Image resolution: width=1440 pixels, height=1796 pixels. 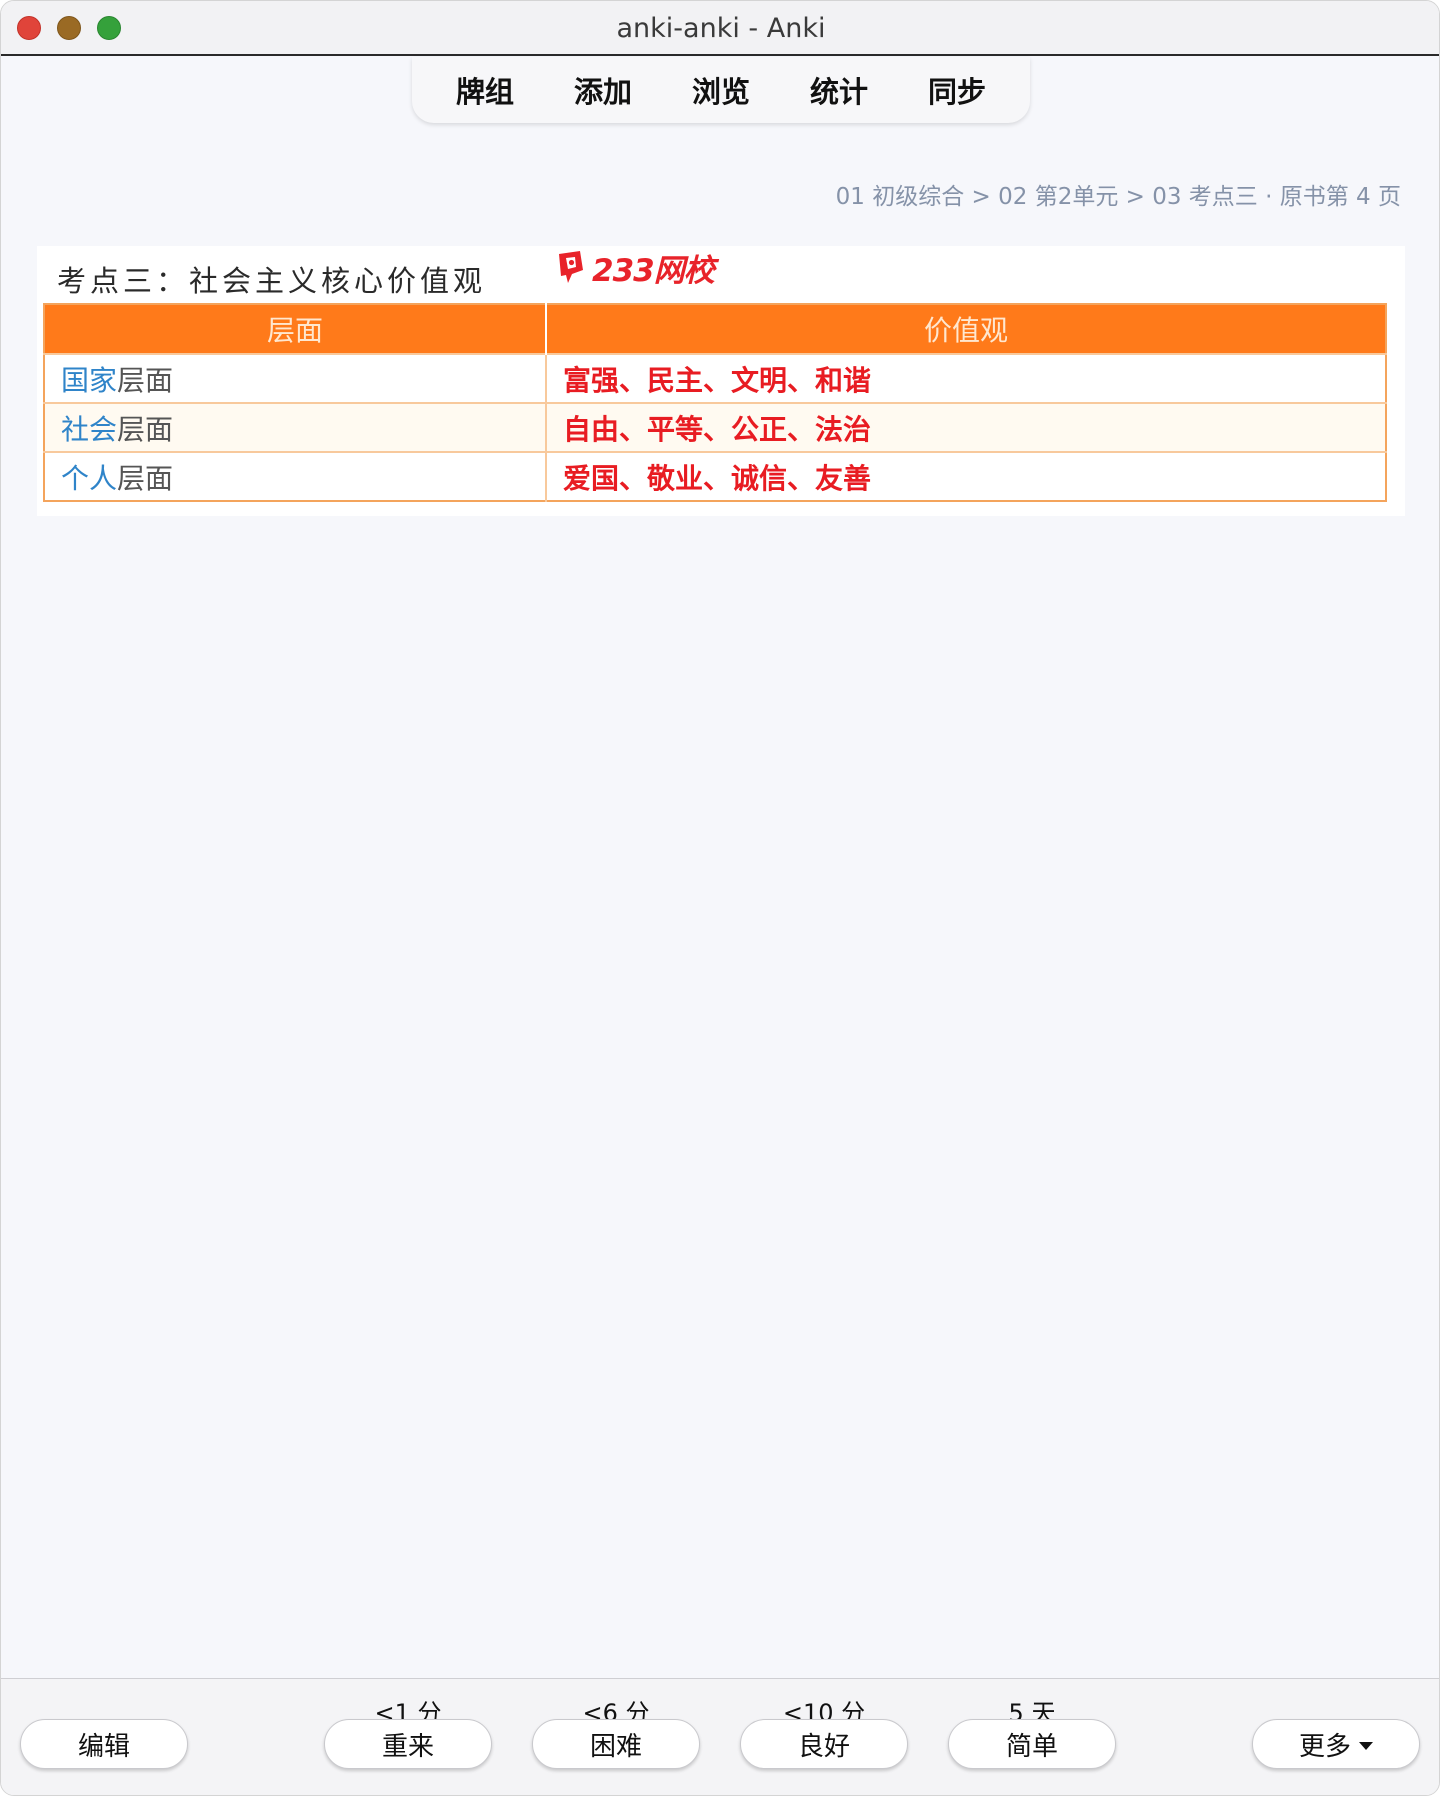 What do you see at coordinates (720, 1736) in the screenshot?
I see `review-bottom-bar: 编辑 <1 分 重来 <6 分 困难 <10 分 良好 5 天 简单 更多` at bounding box center [720, 1736].